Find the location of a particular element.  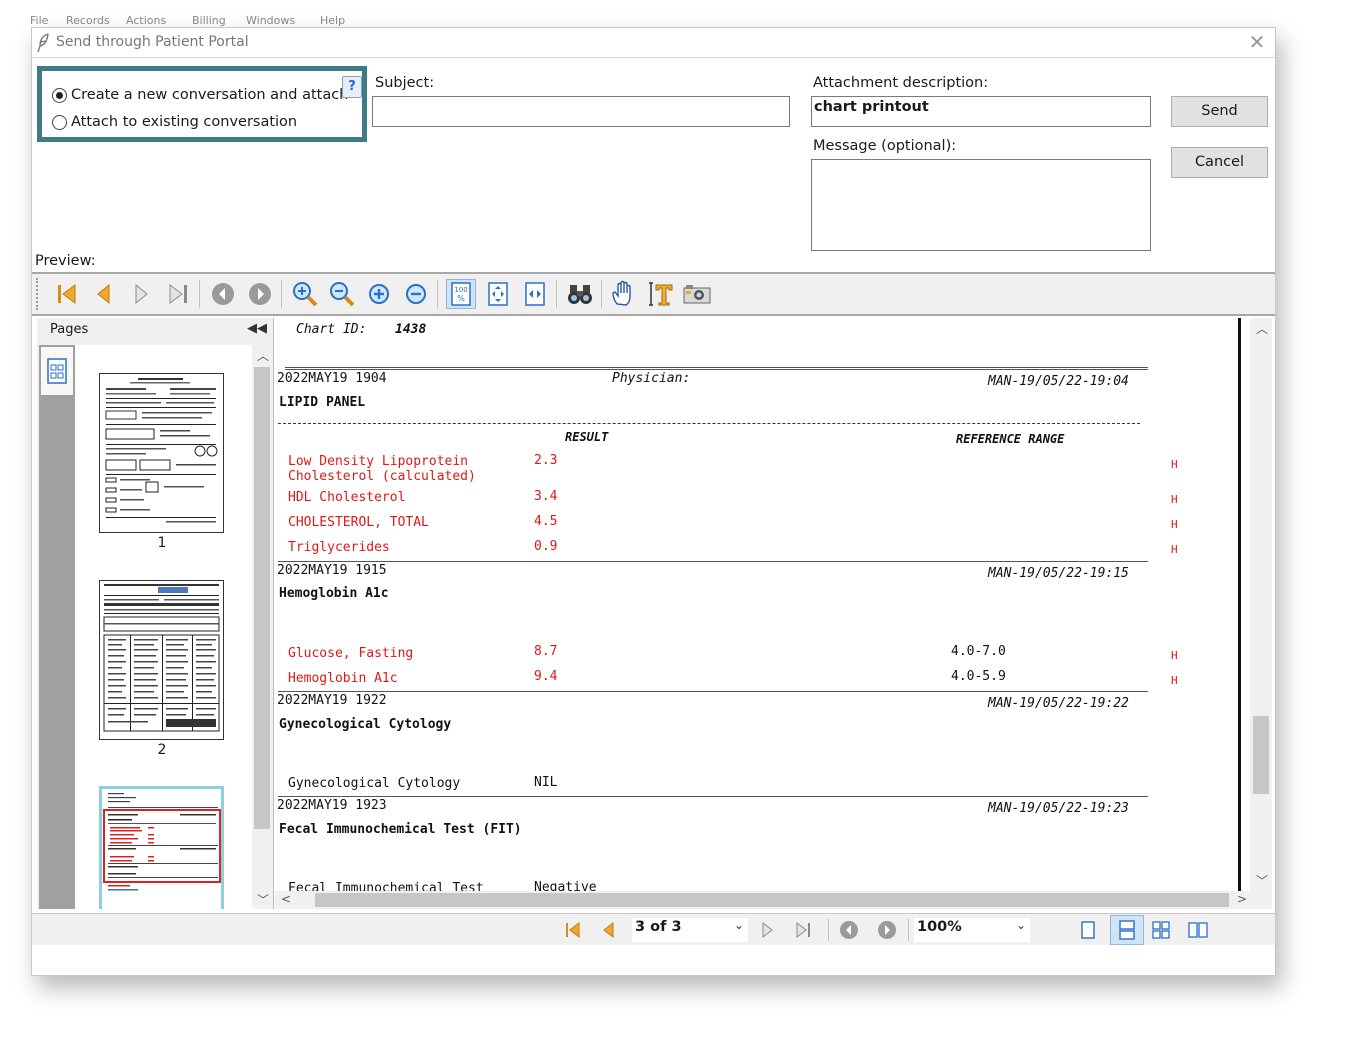

create-new-conversation-radio: Create a new conversation and attach is located at coordinates (200, 95).